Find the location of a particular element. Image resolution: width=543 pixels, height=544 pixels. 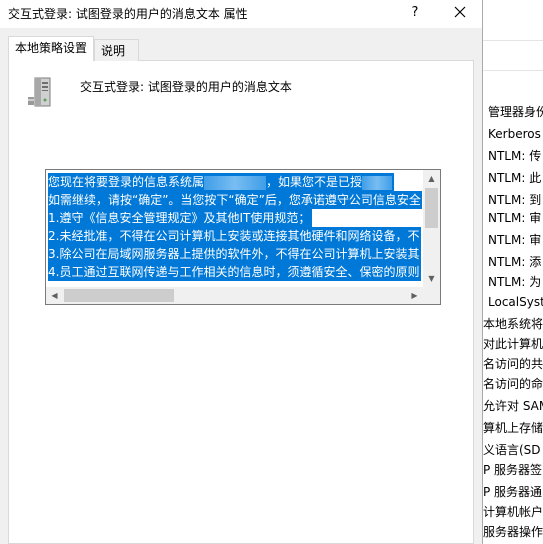

background-list-item: 计算机帐户 is located at coordinates (513, 512).